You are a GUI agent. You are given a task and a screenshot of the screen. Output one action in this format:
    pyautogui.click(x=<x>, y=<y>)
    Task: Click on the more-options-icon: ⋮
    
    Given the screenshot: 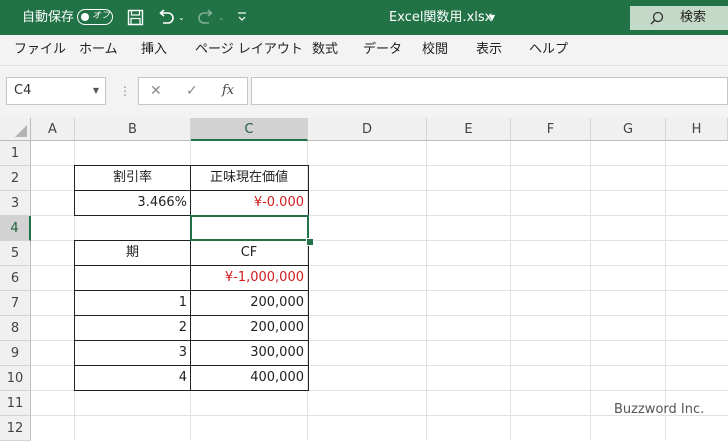 What is the action you would take?
    pyautogui.click(x=125, y=91)
    